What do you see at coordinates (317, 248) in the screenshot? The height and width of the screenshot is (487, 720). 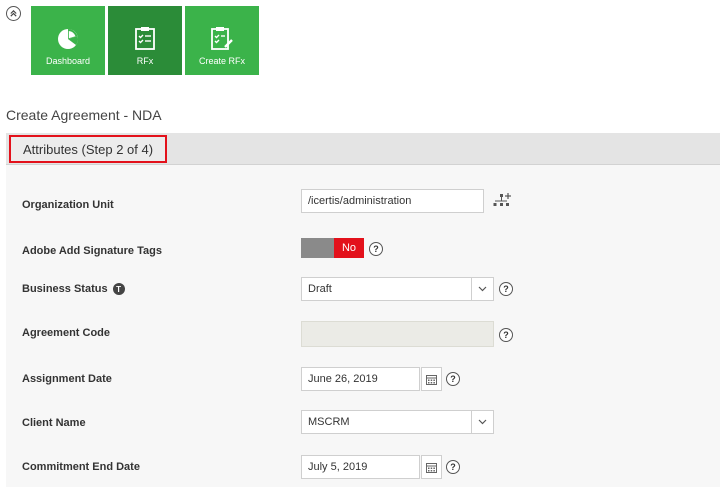 I see `toggle-off-segment` at bounding box center [317, 248].